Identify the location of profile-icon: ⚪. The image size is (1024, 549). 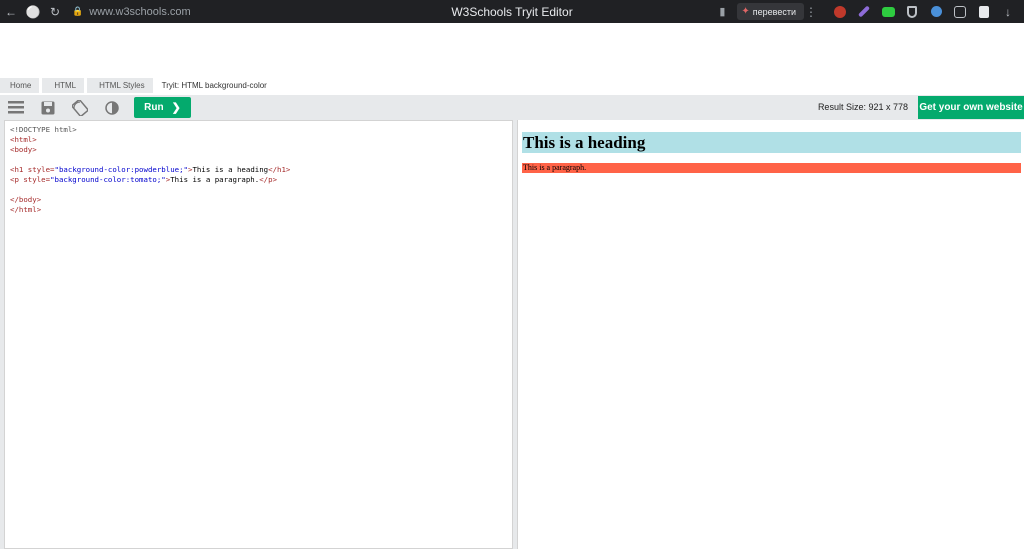
(33, 11).